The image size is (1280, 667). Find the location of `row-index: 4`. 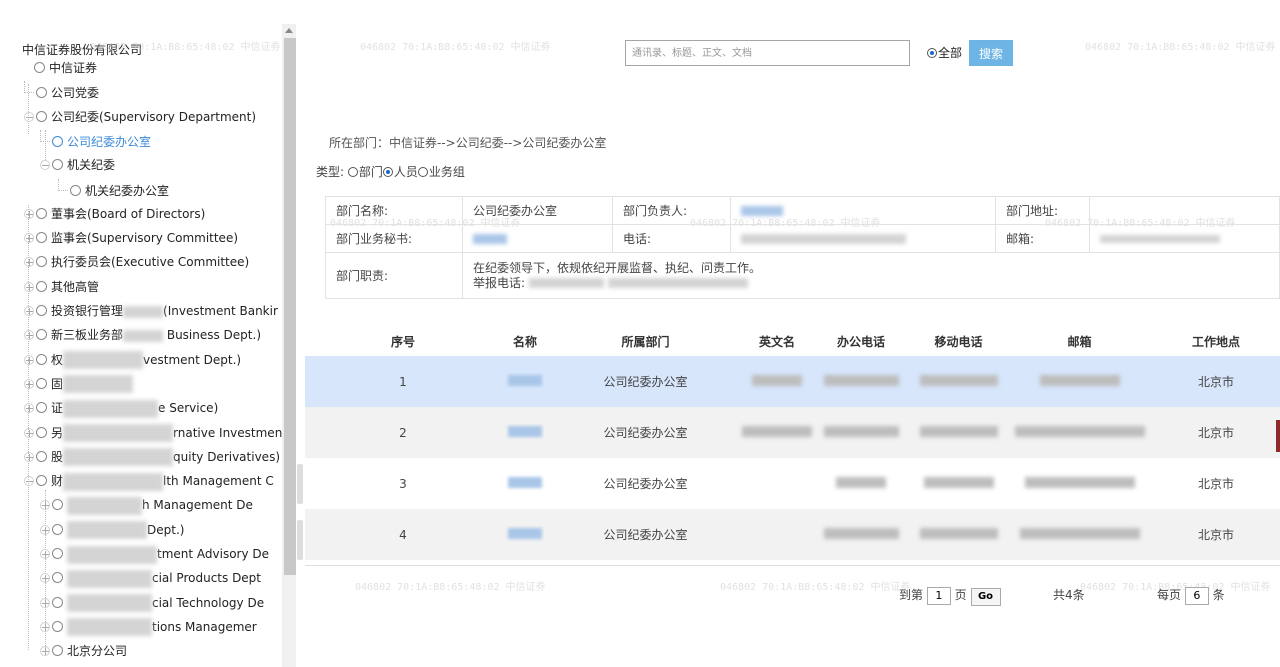

row-index: 4 is located at coordinates (403, 534).